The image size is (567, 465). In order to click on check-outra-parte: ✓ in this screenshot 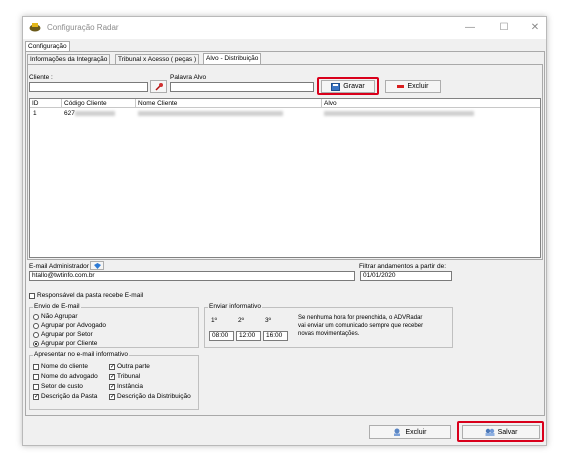, I will do `click(112, 367)`.